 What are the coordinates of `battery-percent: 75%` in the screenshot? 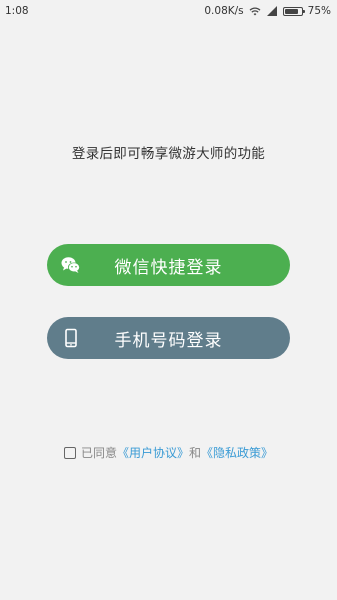 It's located at (319, 11).